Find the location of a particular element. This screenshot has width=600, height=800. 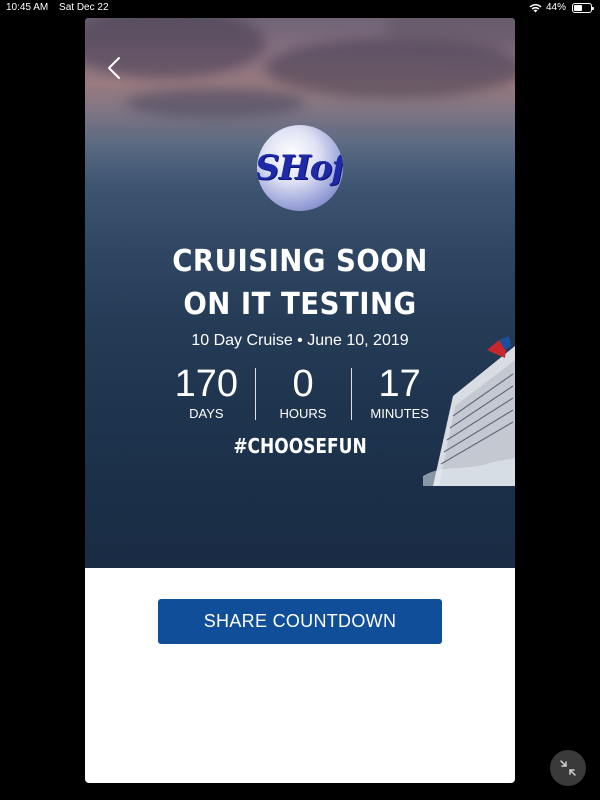

chevron-left-icon is located at coordinates (114, 68).